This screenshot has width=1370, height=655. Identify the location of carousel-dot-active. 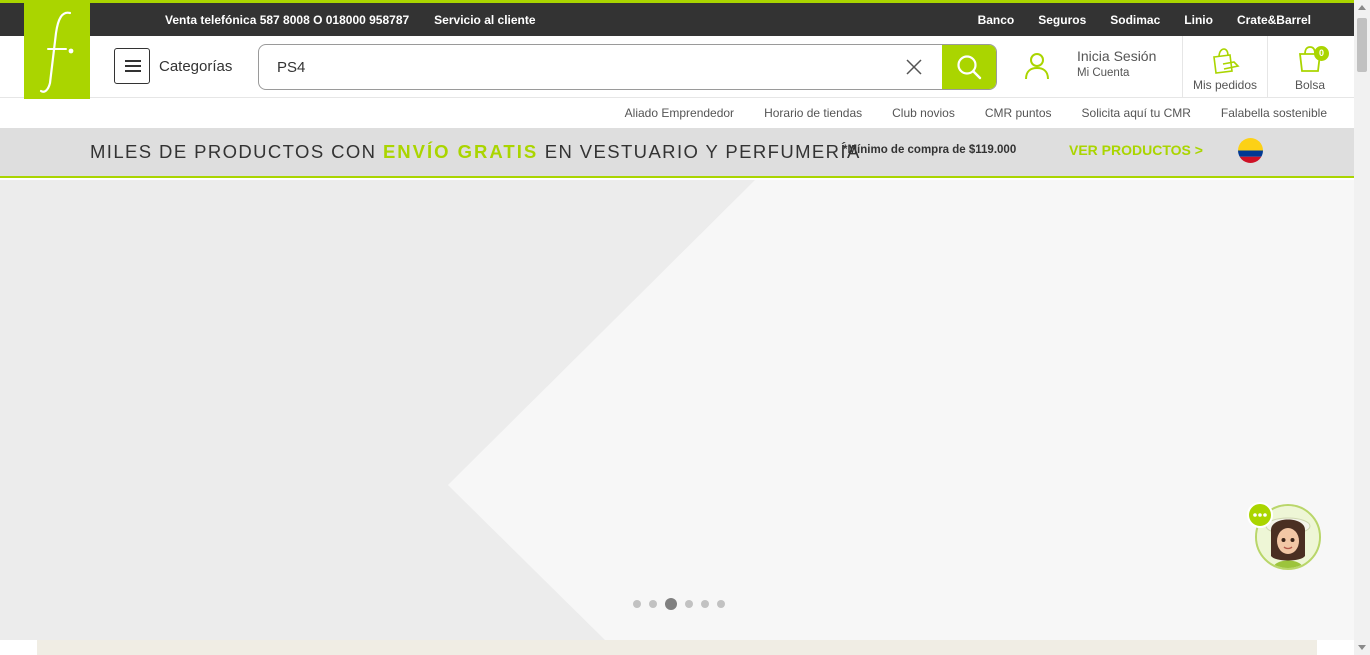
(671, 604).